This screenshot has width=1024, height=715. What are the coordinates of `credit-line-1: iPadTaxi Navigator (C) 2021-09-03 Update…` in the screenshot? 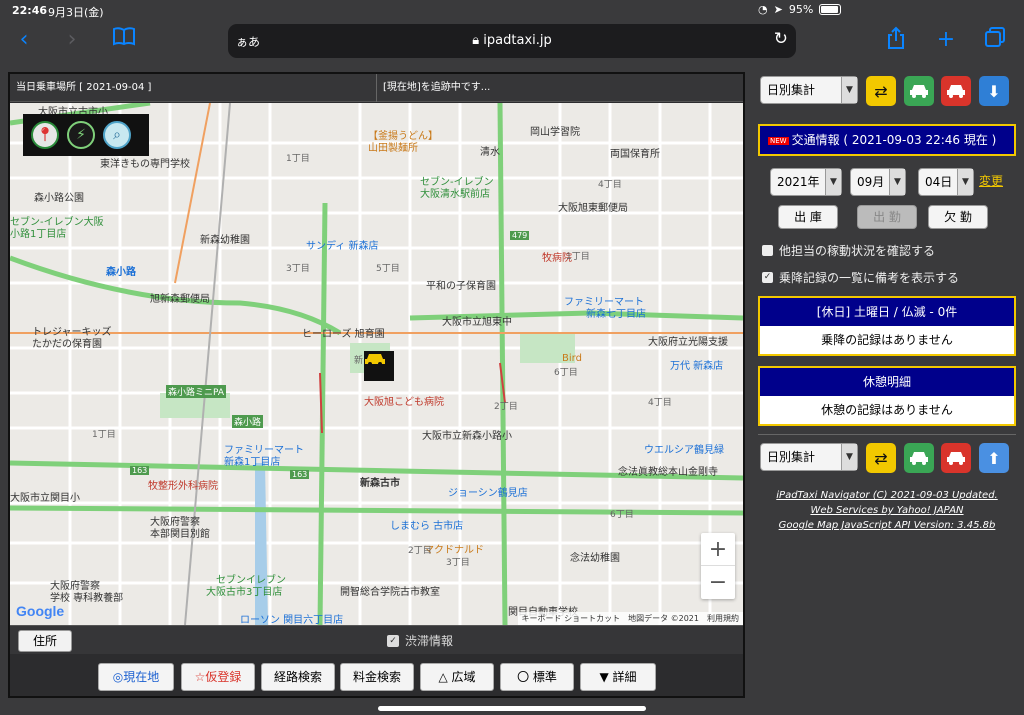 It's located at (886, 495).